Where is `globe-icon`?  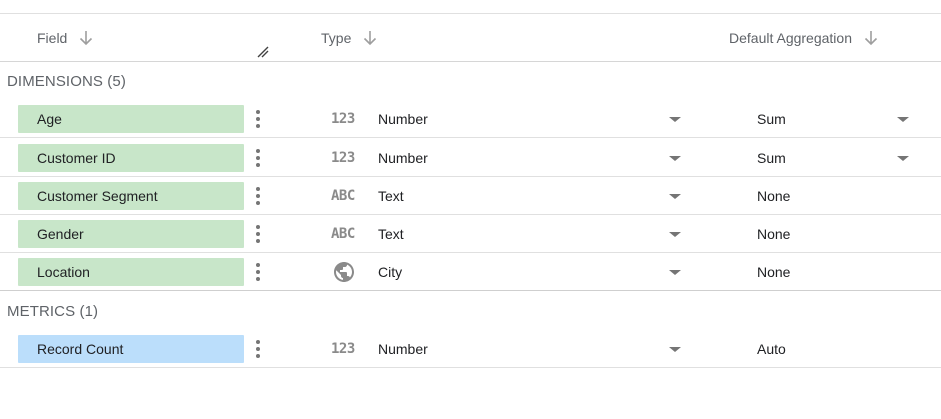
globe-icon is located at coordinates (344, 272).